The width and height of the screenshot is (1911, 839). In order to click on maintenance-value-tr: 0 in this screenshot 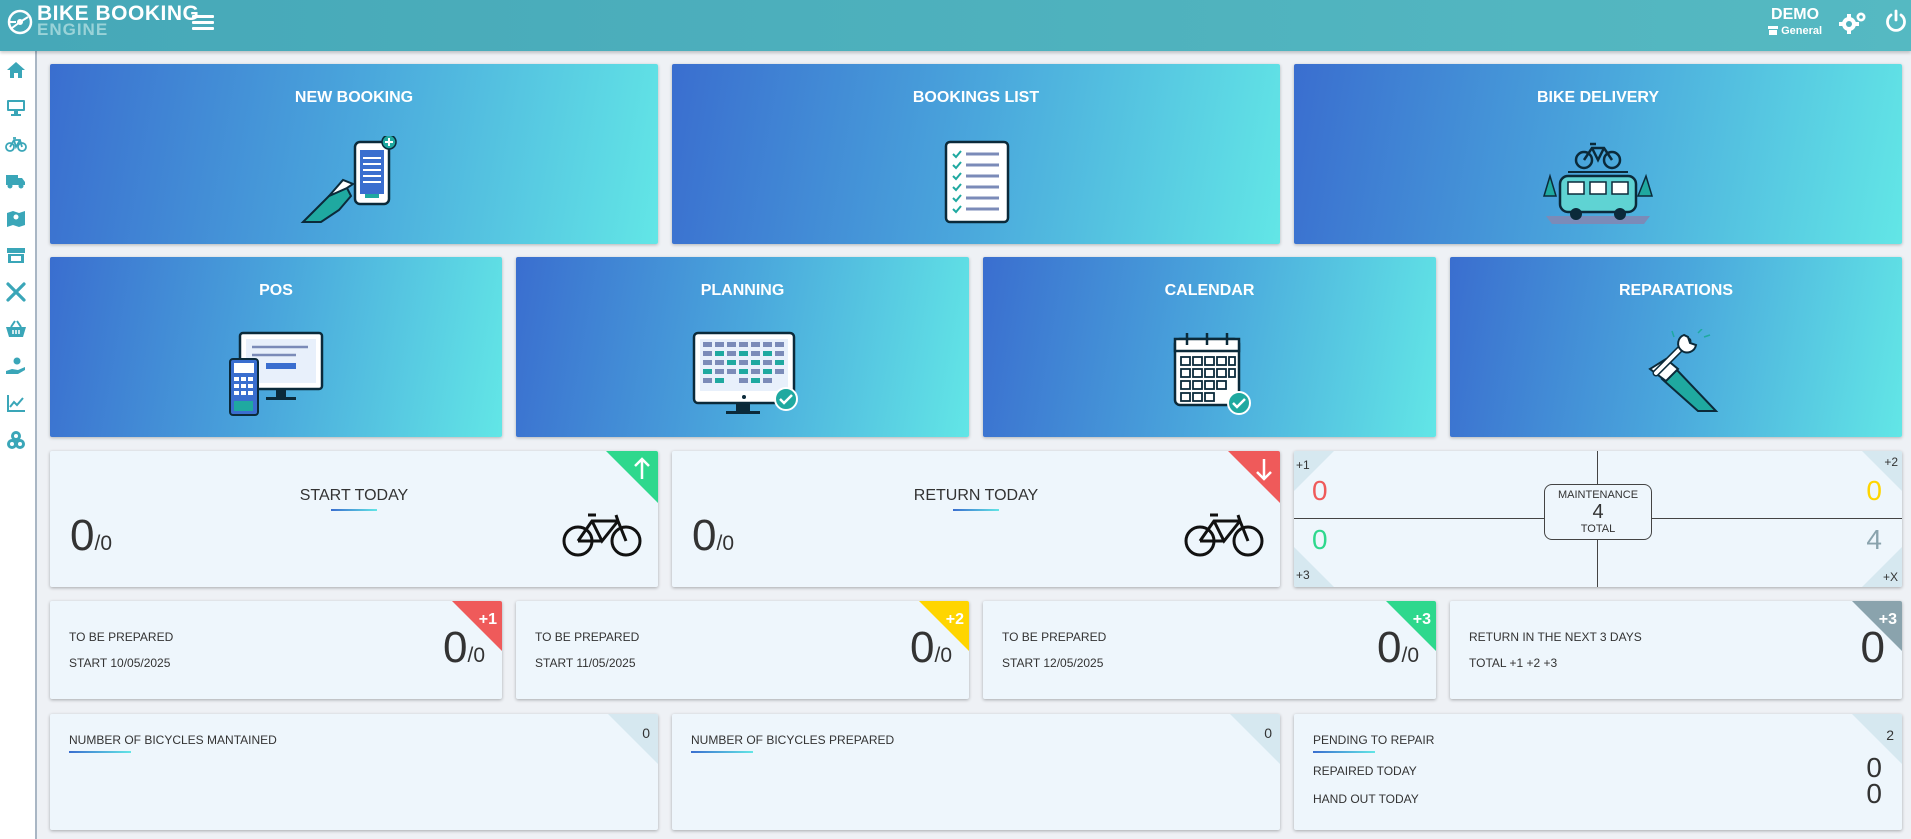, I will do `click(1874, 490)`.